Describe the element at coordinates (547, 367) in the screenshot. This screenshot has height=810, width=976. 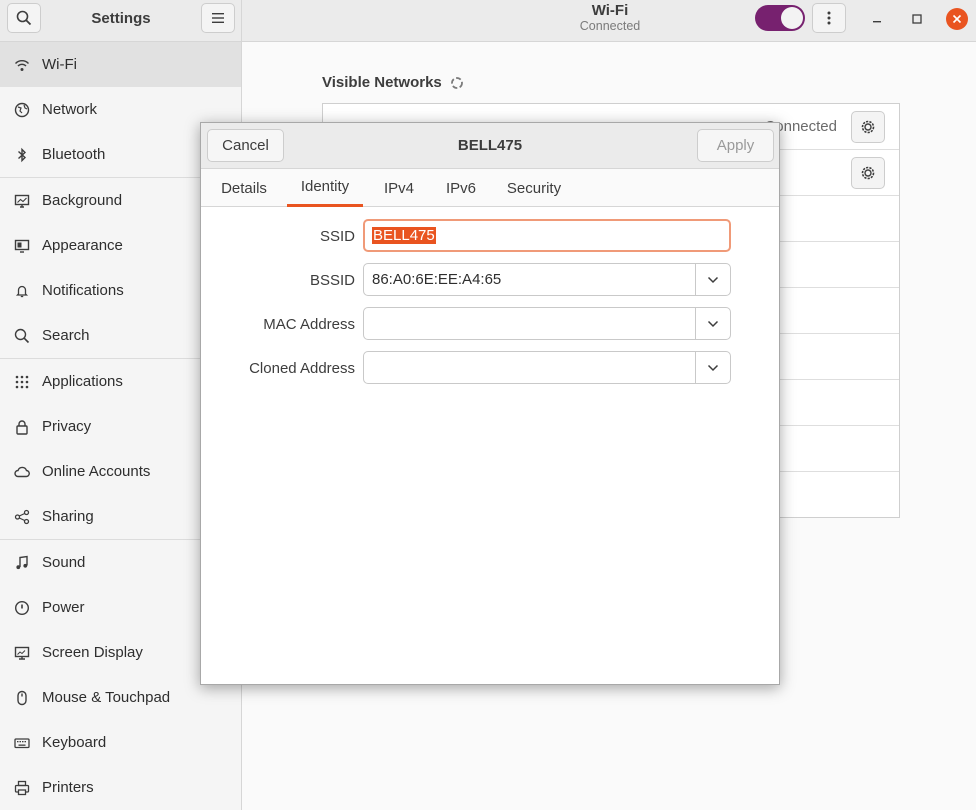
I see `cloned-address-combo` at that location.